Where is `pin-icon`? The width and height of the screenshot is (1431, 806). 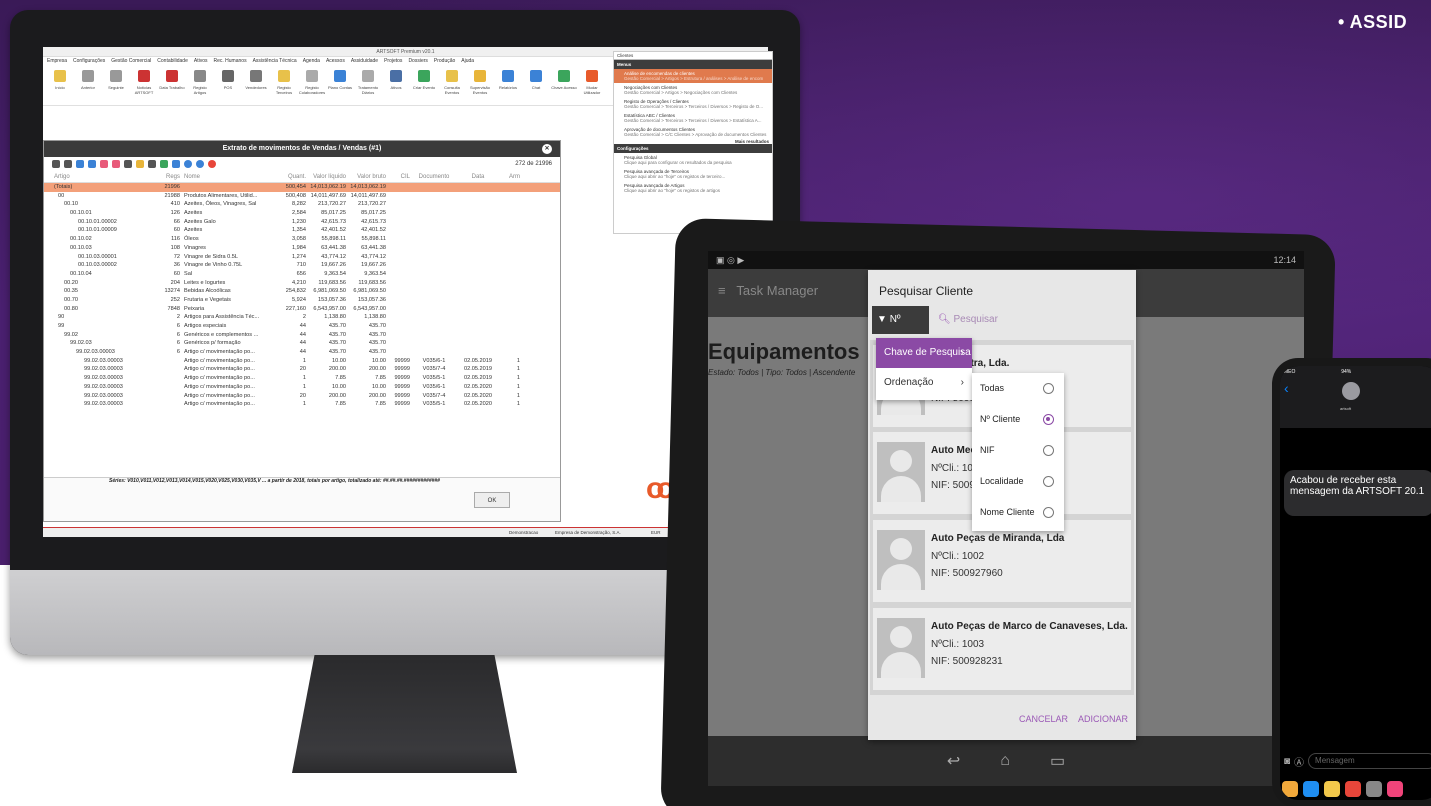 pin-icon is located at coordinates (104, 164).